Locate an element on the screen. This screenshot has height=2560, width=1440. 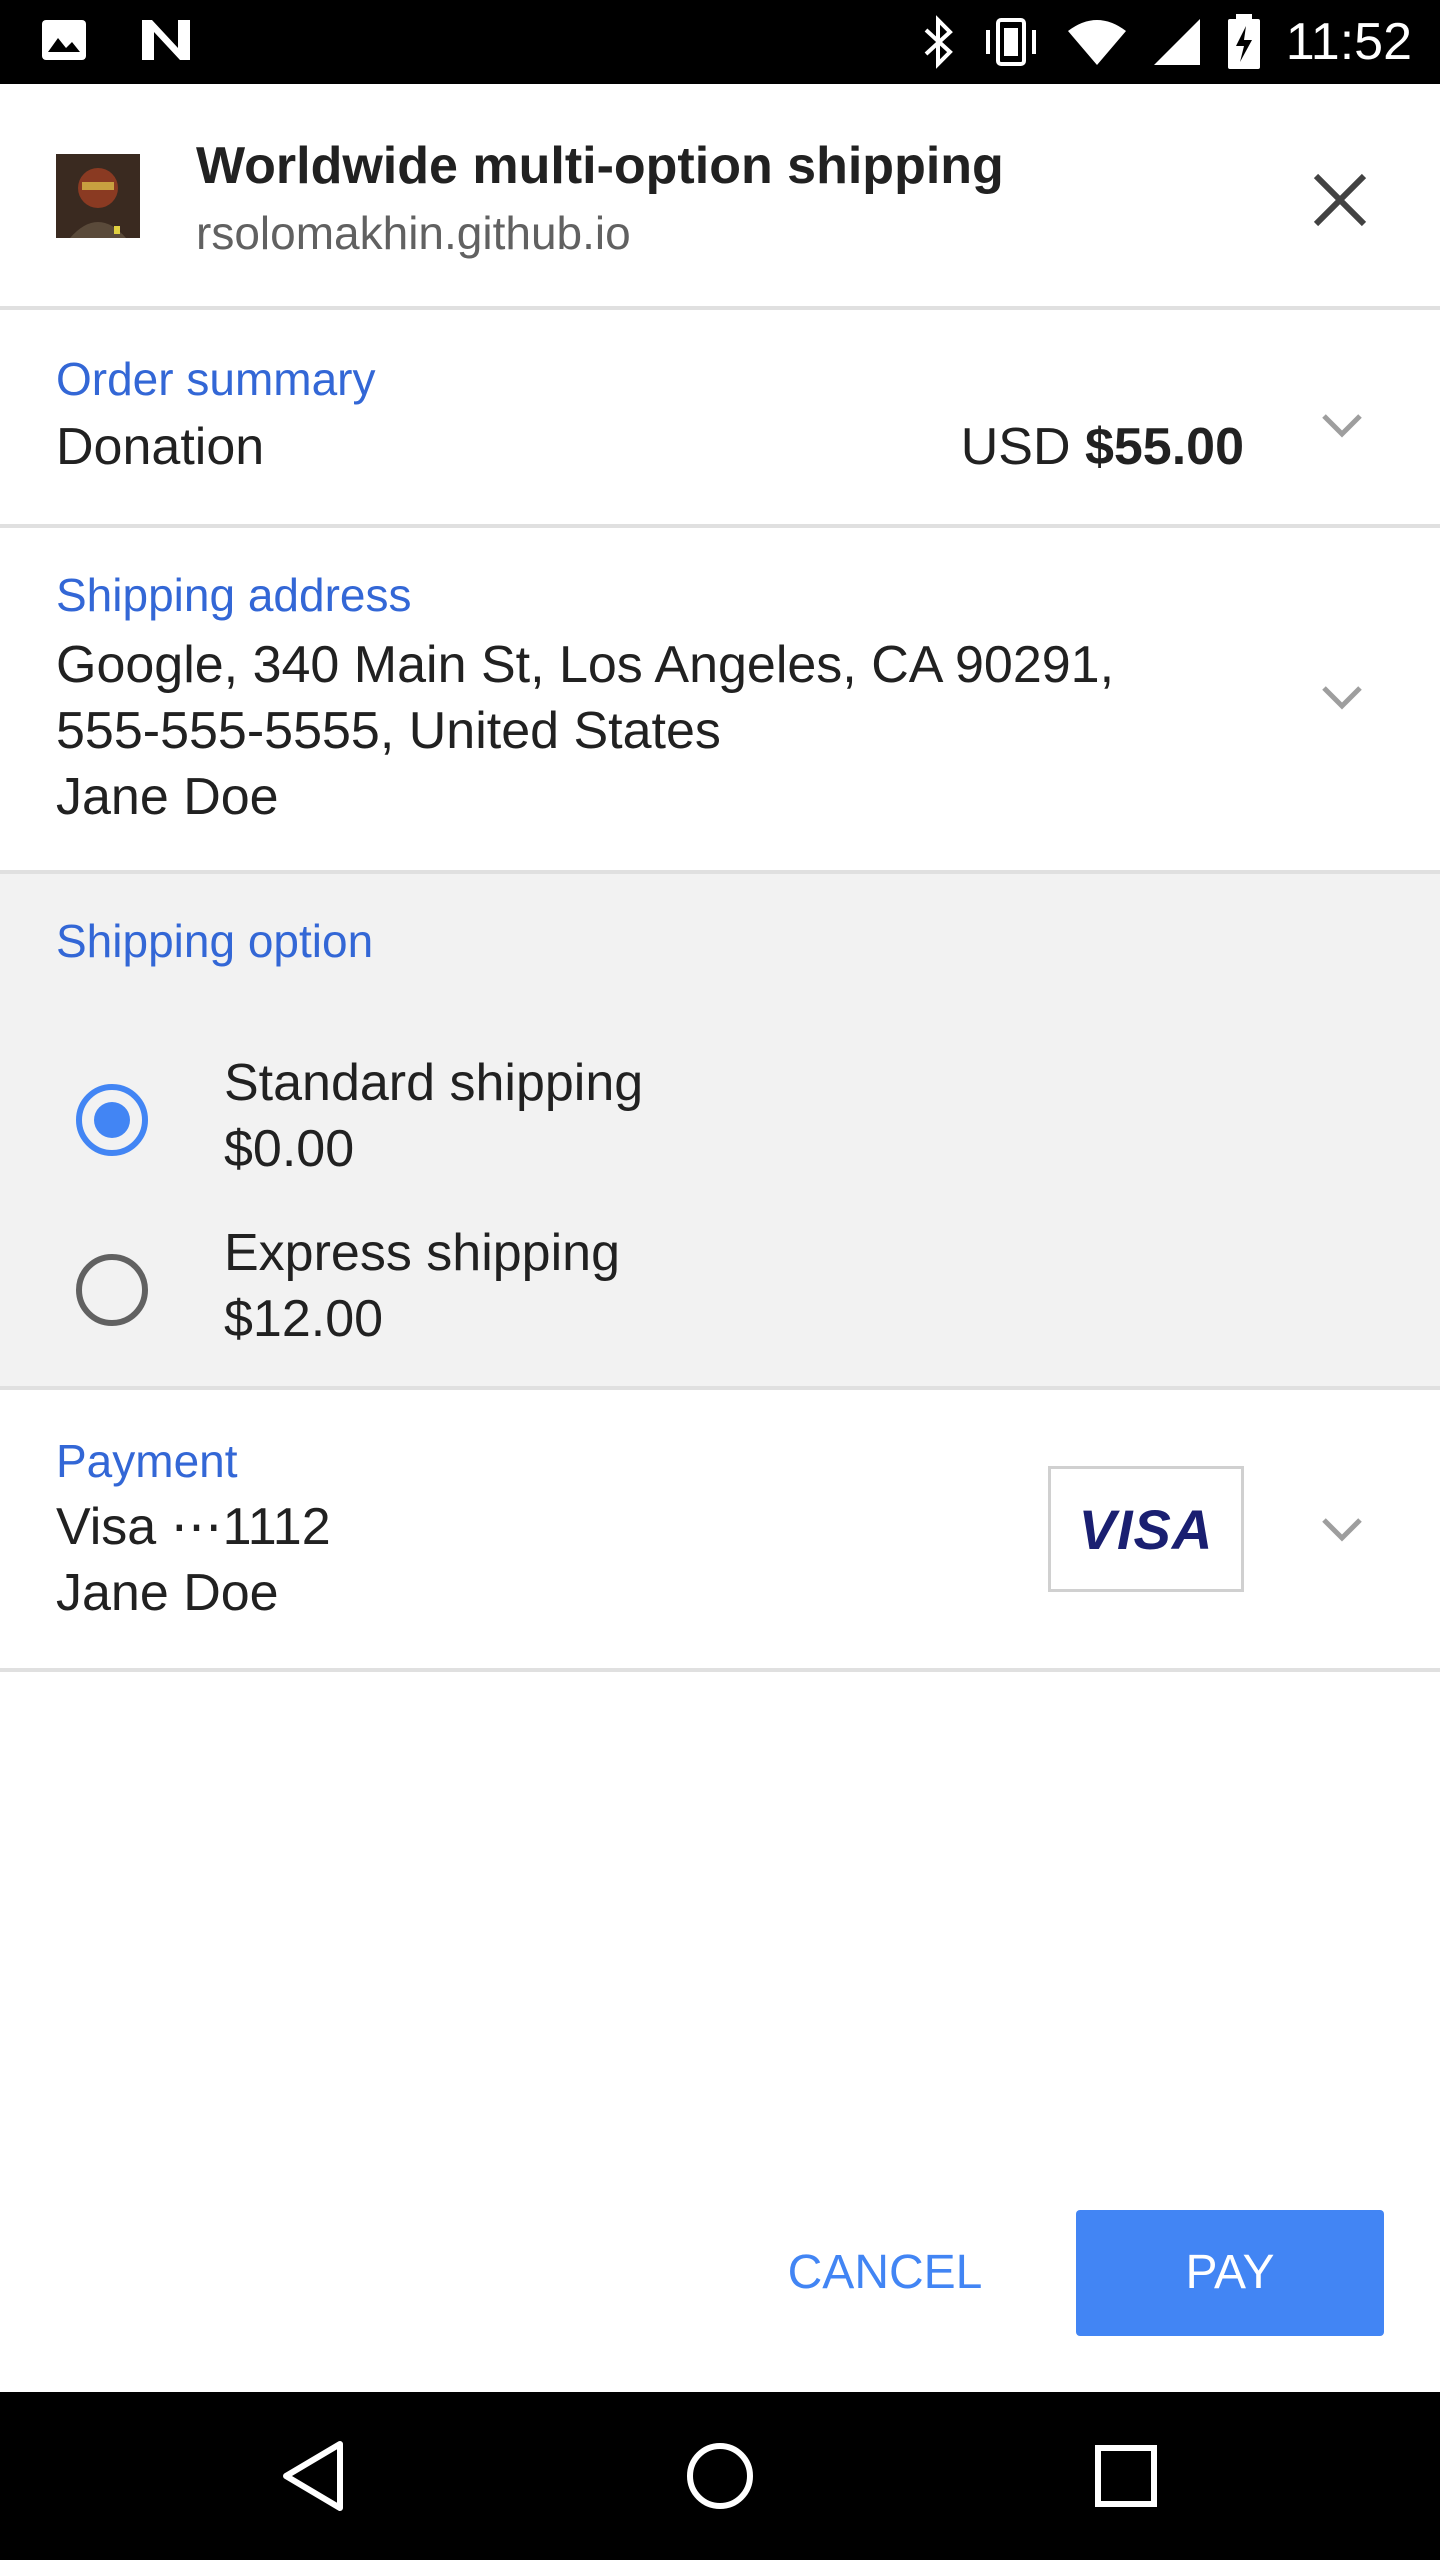
wifi-icon is located at coordinates (1096, 42).